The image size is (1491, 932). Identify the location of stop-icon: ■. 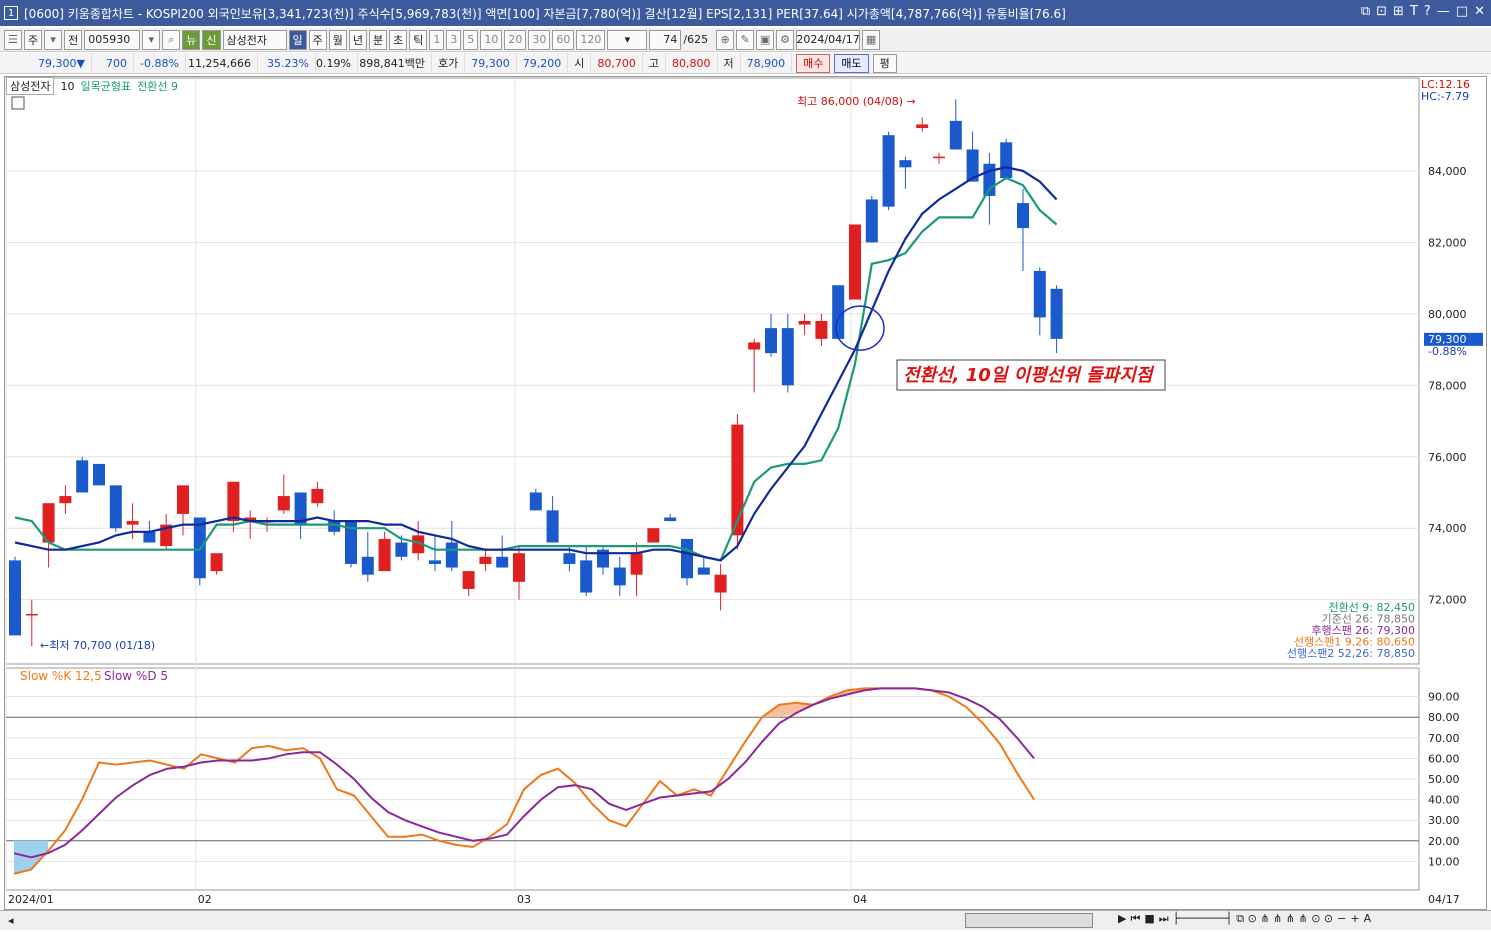
(1149, 919).